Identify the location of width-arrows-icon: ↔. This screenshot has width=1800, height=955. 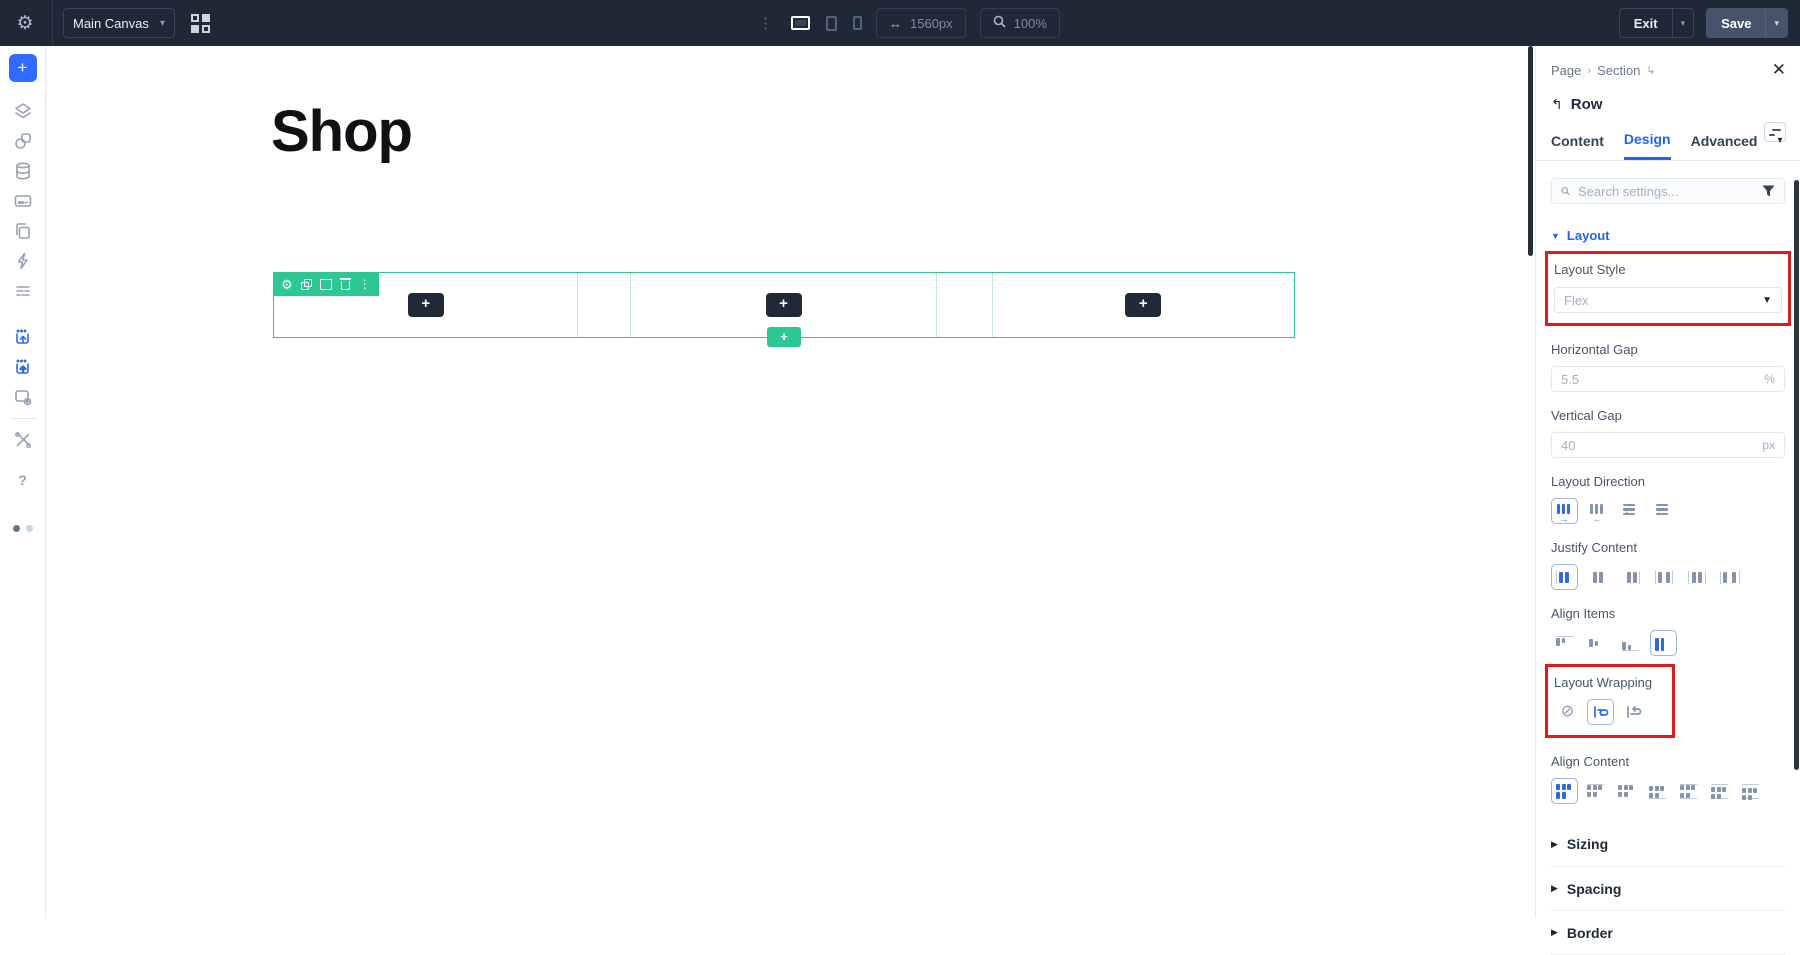
(895, 23).